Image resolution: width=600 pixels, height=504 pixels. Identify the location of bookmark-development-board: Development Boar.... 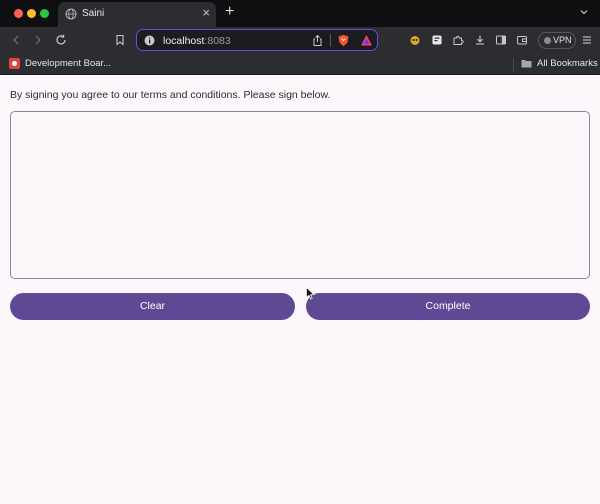
(68, 63).